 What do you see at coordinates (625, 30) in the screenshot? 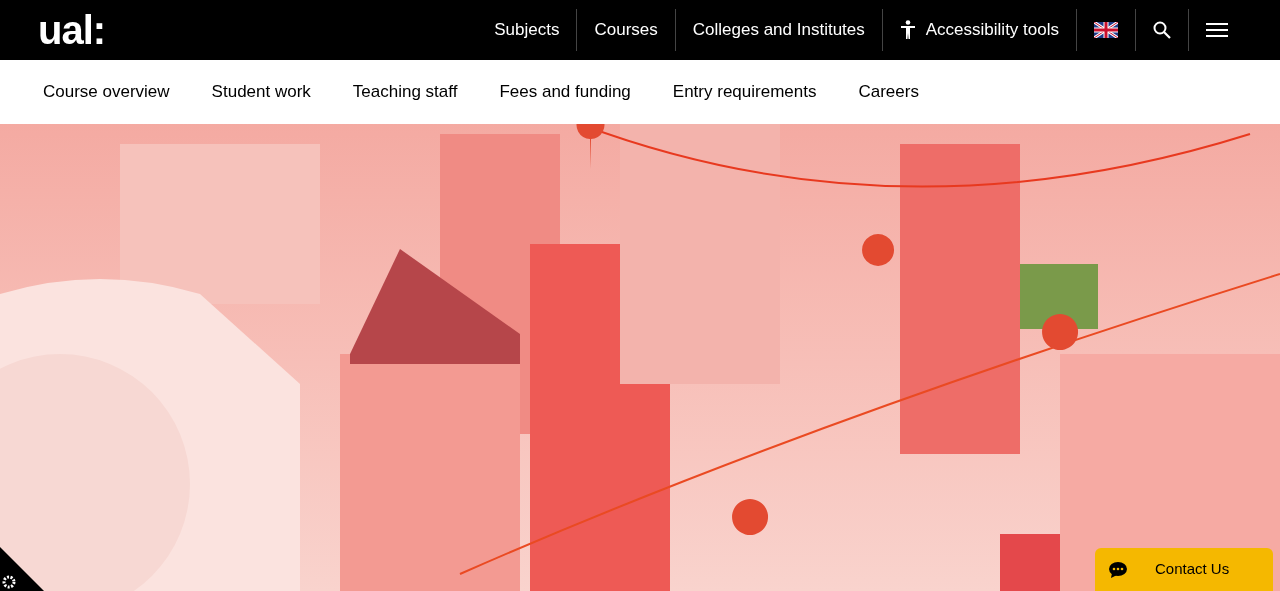
I see `nav-link: Courses` at bounding box center [625, 30].